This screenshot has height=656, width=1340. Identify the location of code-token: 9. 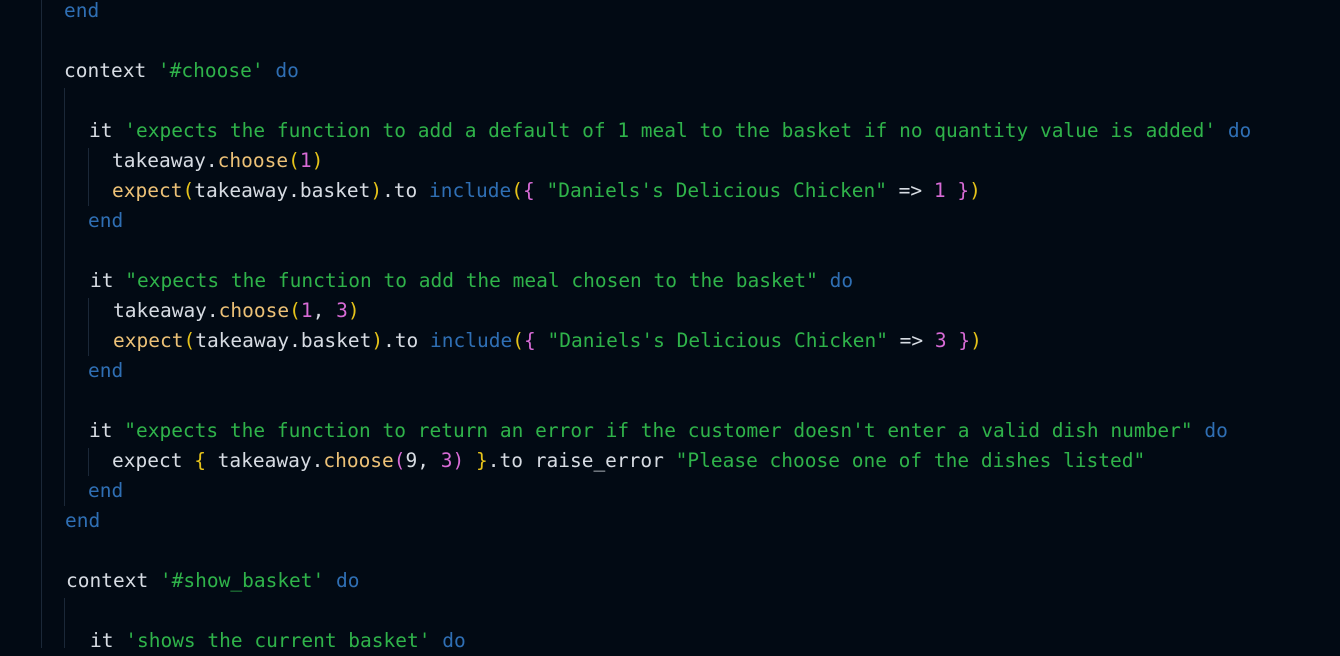
(411, 460).